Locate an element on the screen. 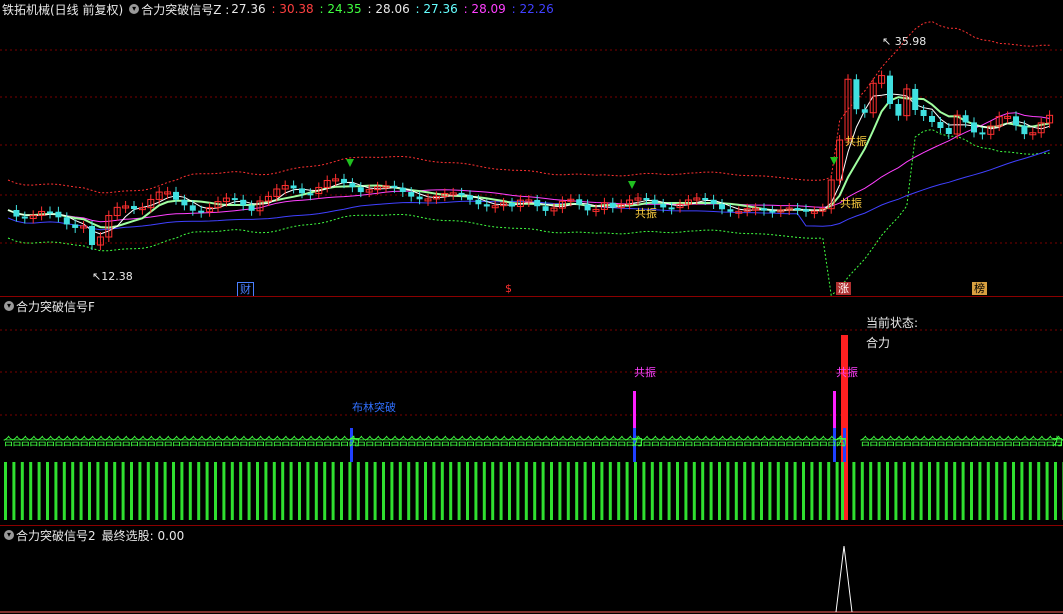  event-marker-finance: 财 is located at coordinates (245, 289).